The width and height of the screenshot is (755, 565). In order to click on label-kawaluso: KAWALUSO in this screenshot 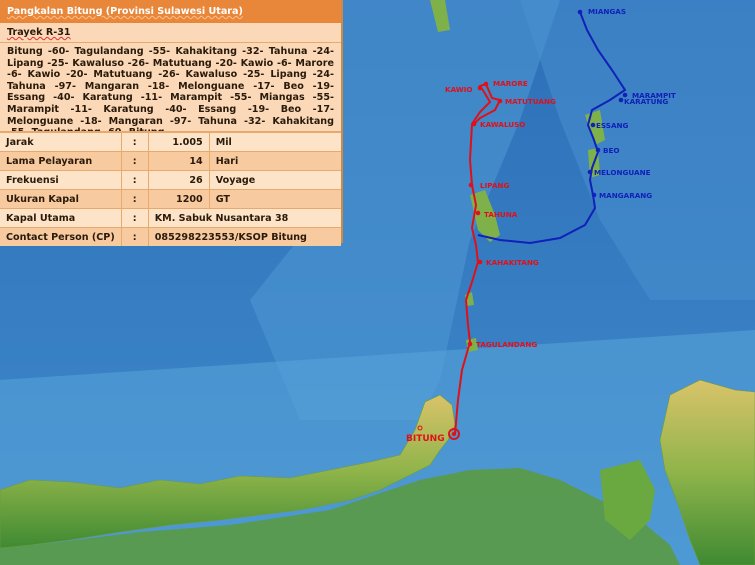, I will do `click(502, 124)`.